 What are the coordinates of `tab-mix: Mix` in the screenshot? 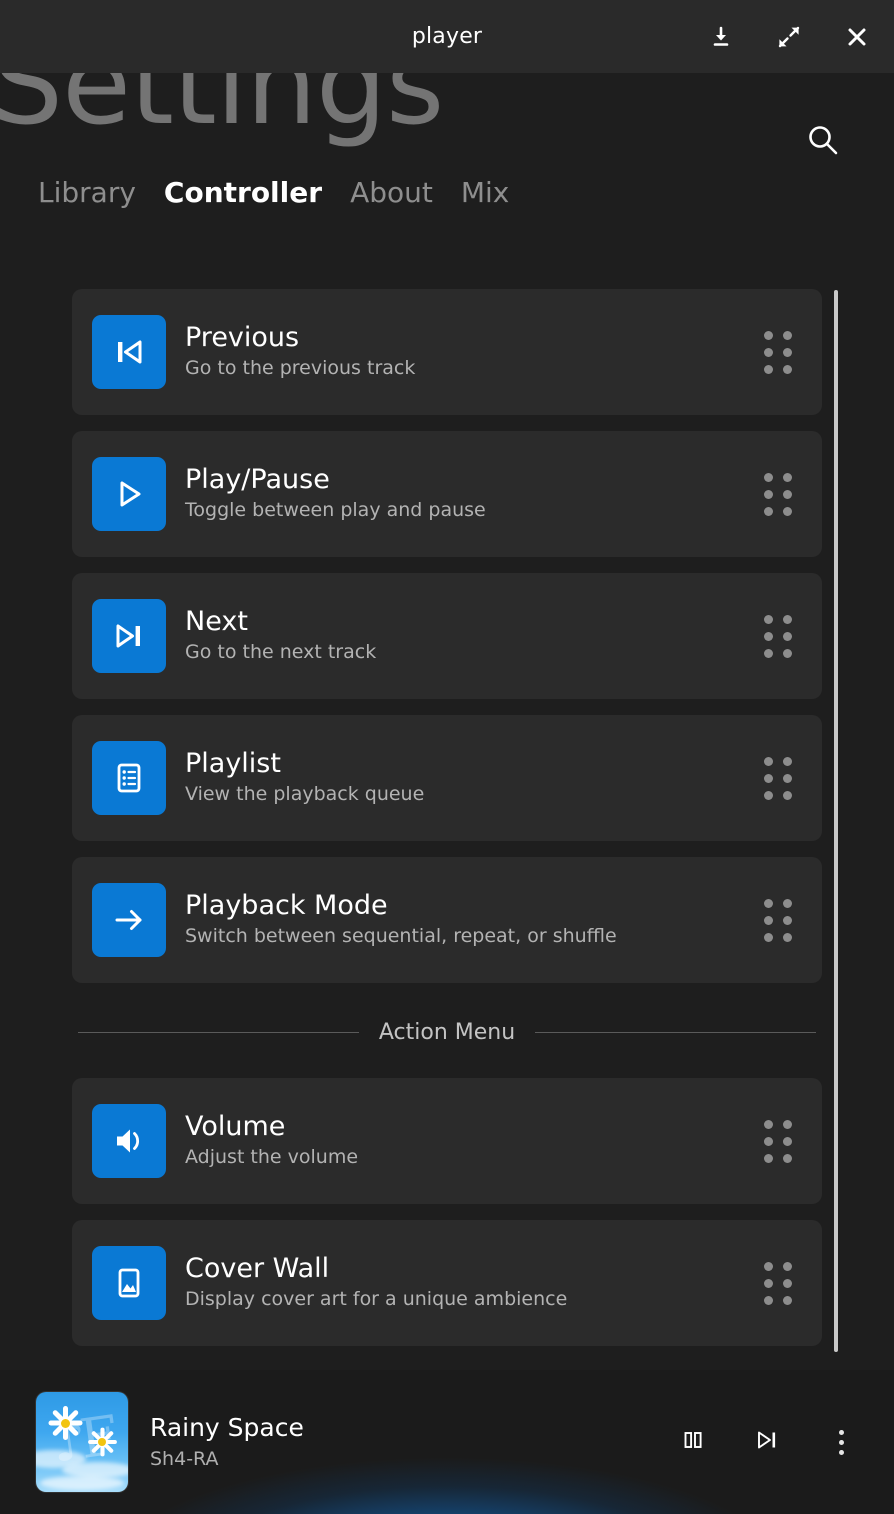 It's located at (485, 192).